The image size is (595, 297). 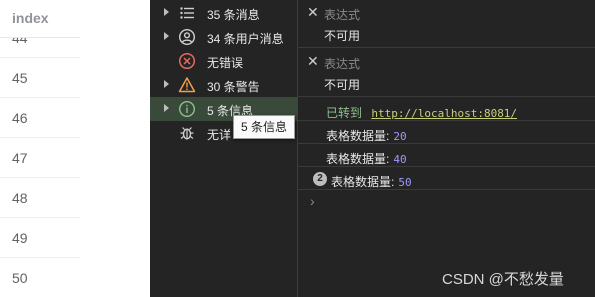 I want to click on sidebar-item-errors: 无错误, so click(x=224, y=61).